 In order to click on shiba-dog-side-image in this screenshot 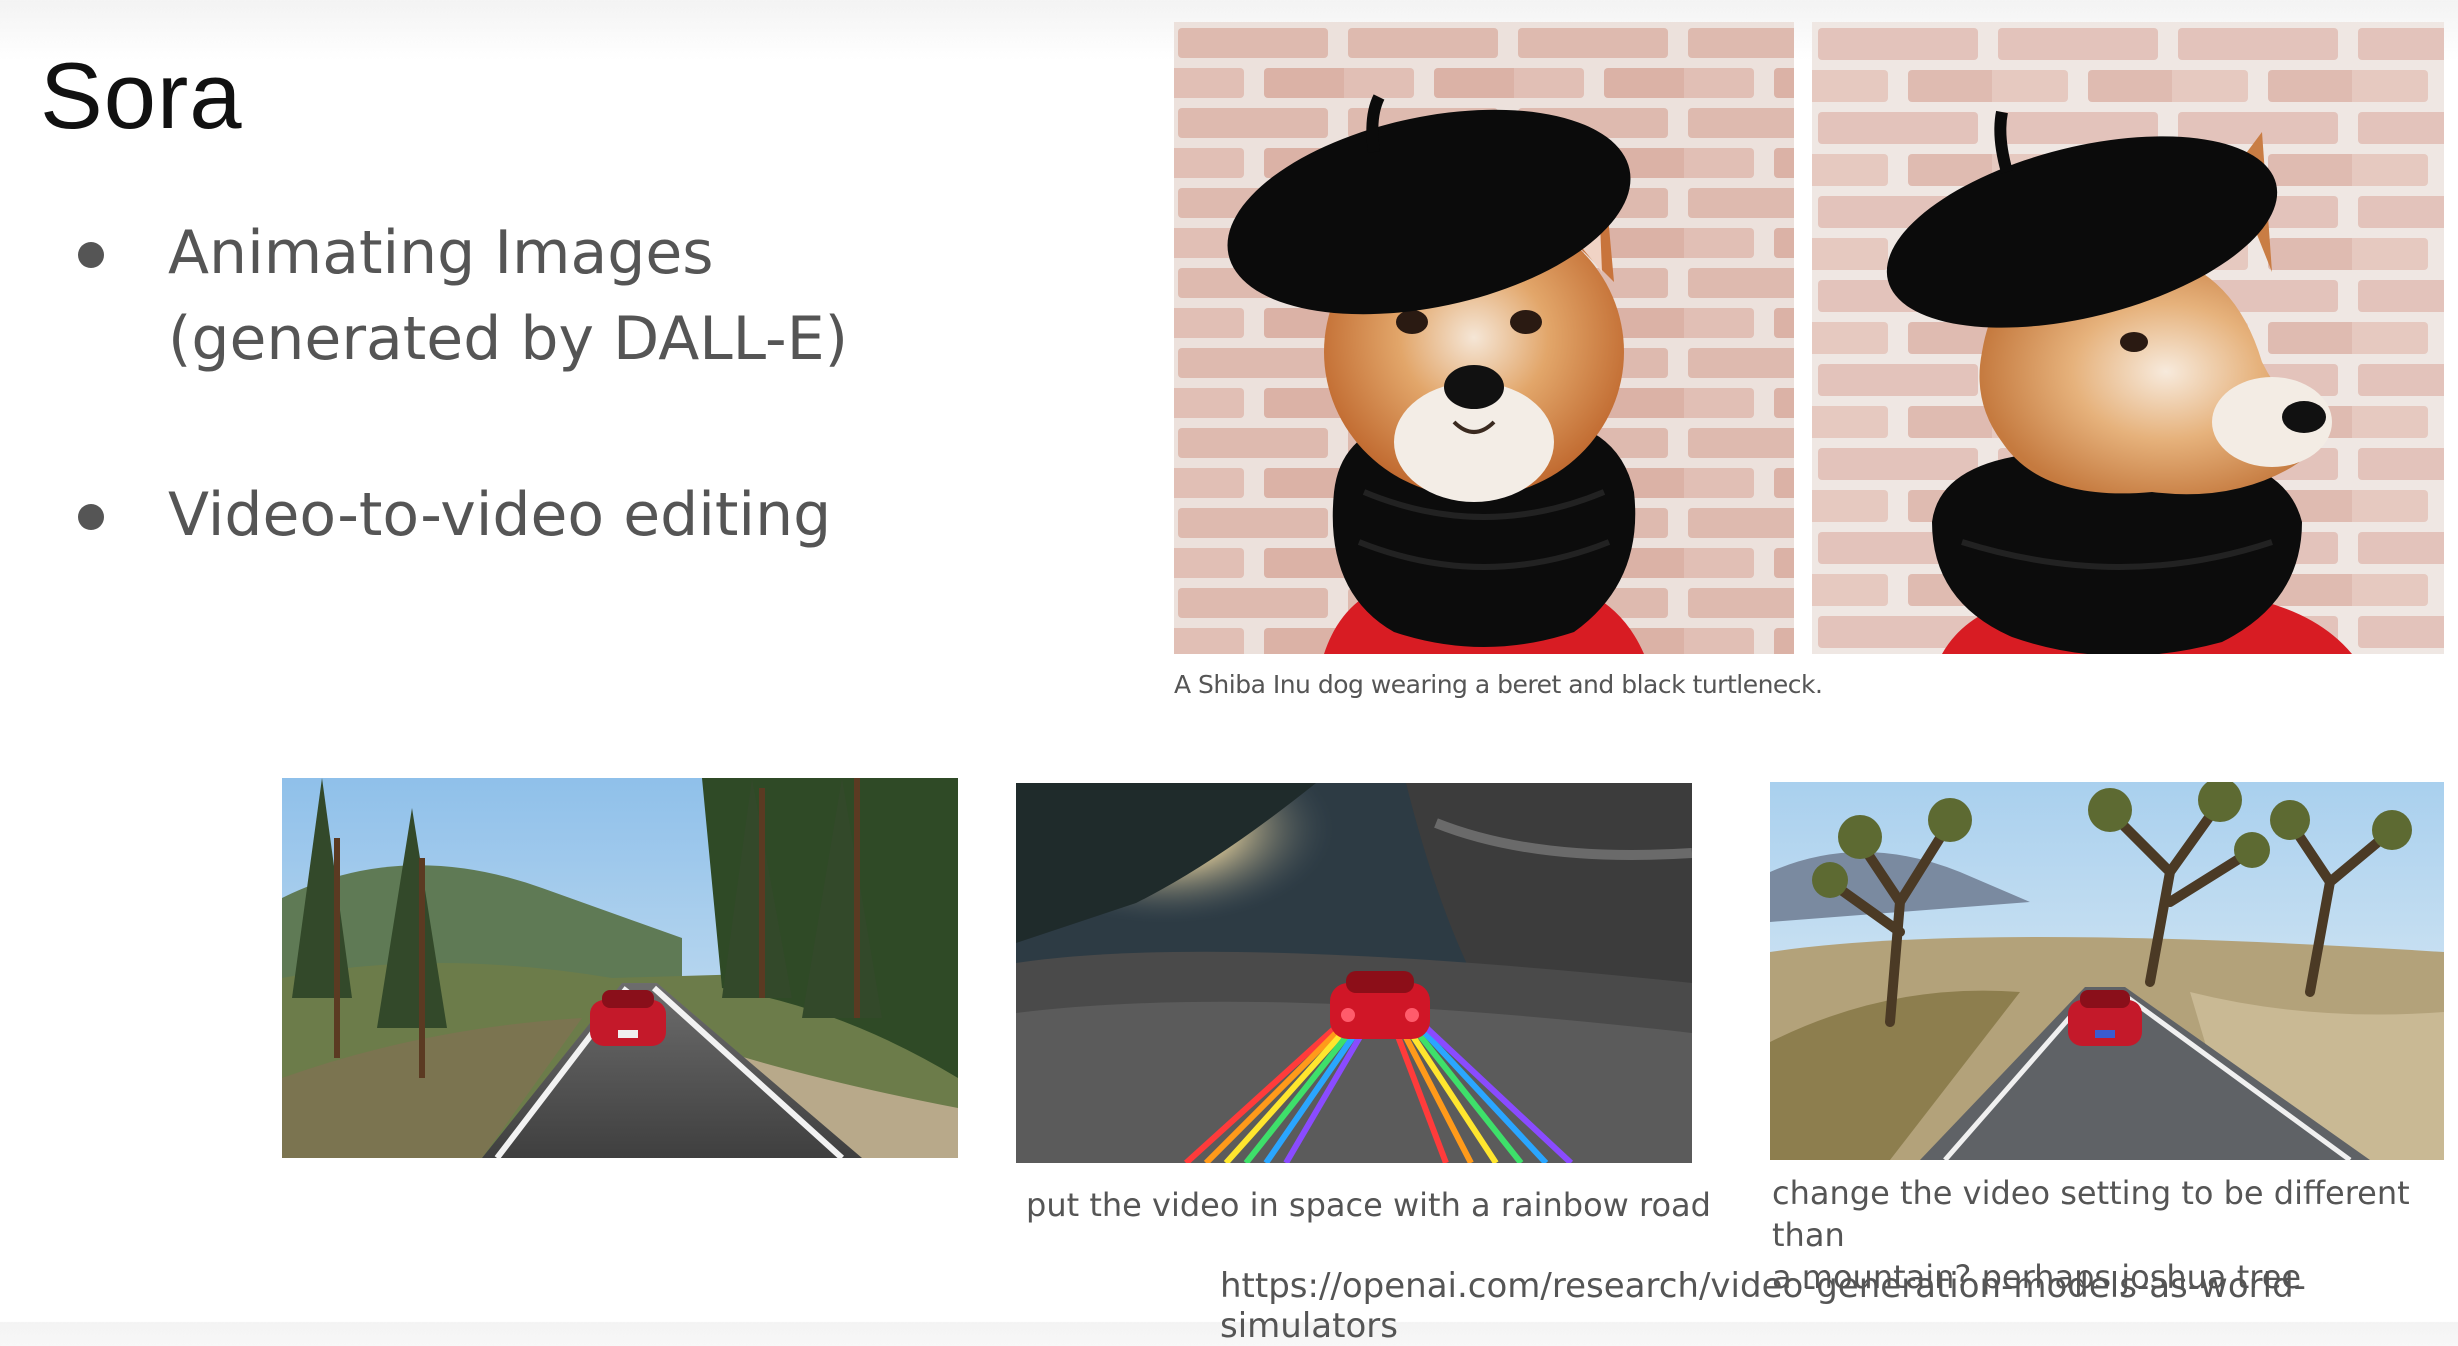, I will do `click(2128, 338)`.